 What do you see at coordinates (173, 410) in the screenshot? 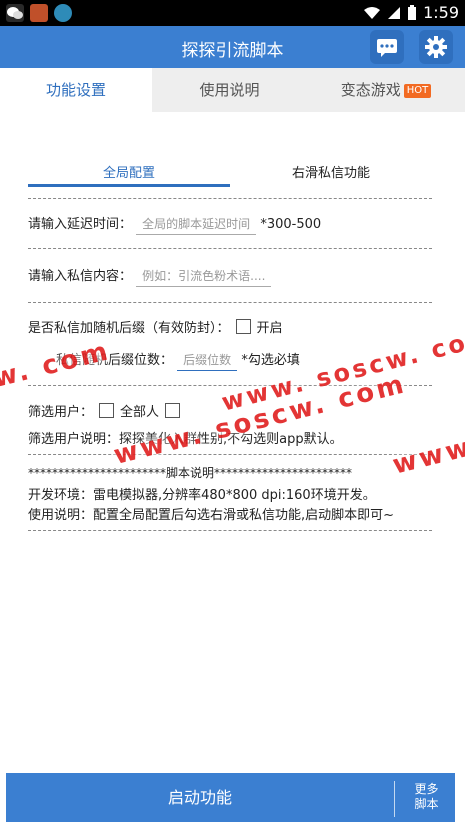
I see `filter-gender-checkbox` at bounding box center [173, 410].